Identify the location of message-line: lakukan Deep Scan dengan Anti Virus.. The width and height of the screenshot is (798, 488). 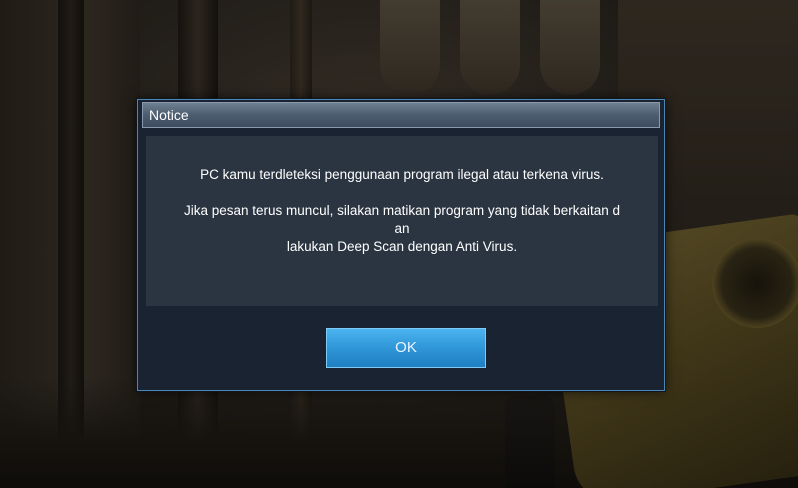
(402, 246).